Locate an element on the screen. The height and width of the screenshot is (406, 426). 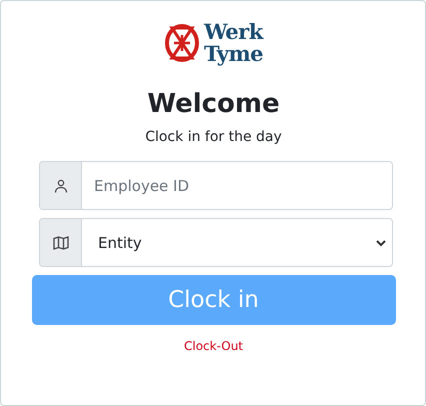
employee-id-field: Employee ID is located at coordinates (216, 185).